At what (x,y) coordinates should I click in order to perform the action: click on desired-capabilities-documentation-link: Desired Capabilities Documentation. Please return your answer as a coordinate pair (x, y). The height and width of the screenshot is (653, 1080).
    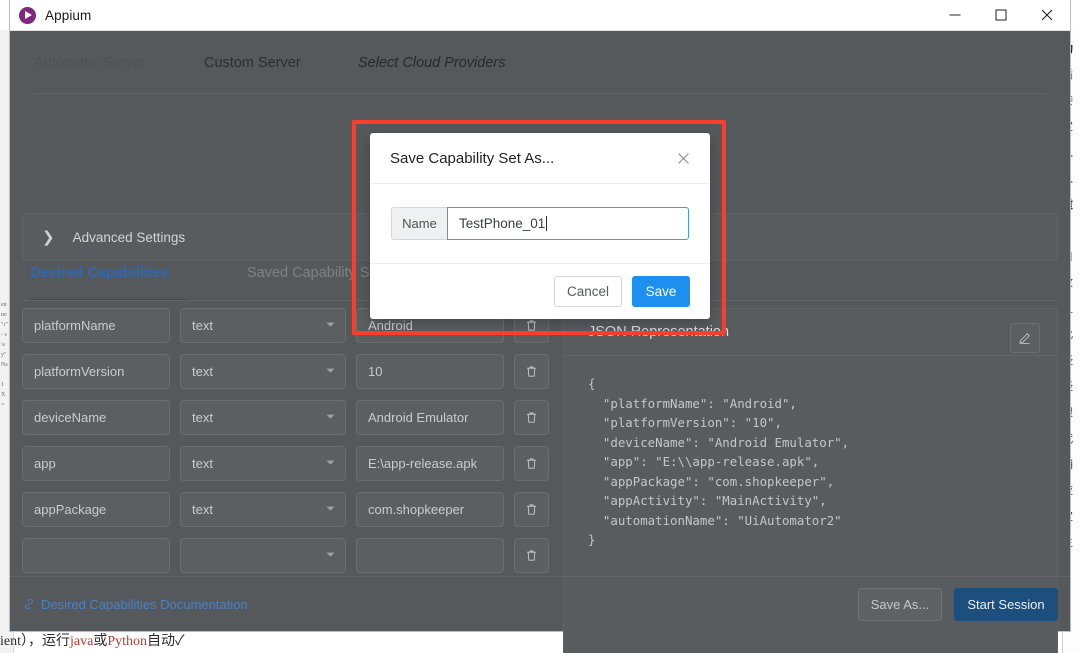
    Looking at the image, I should click on (135, 604).